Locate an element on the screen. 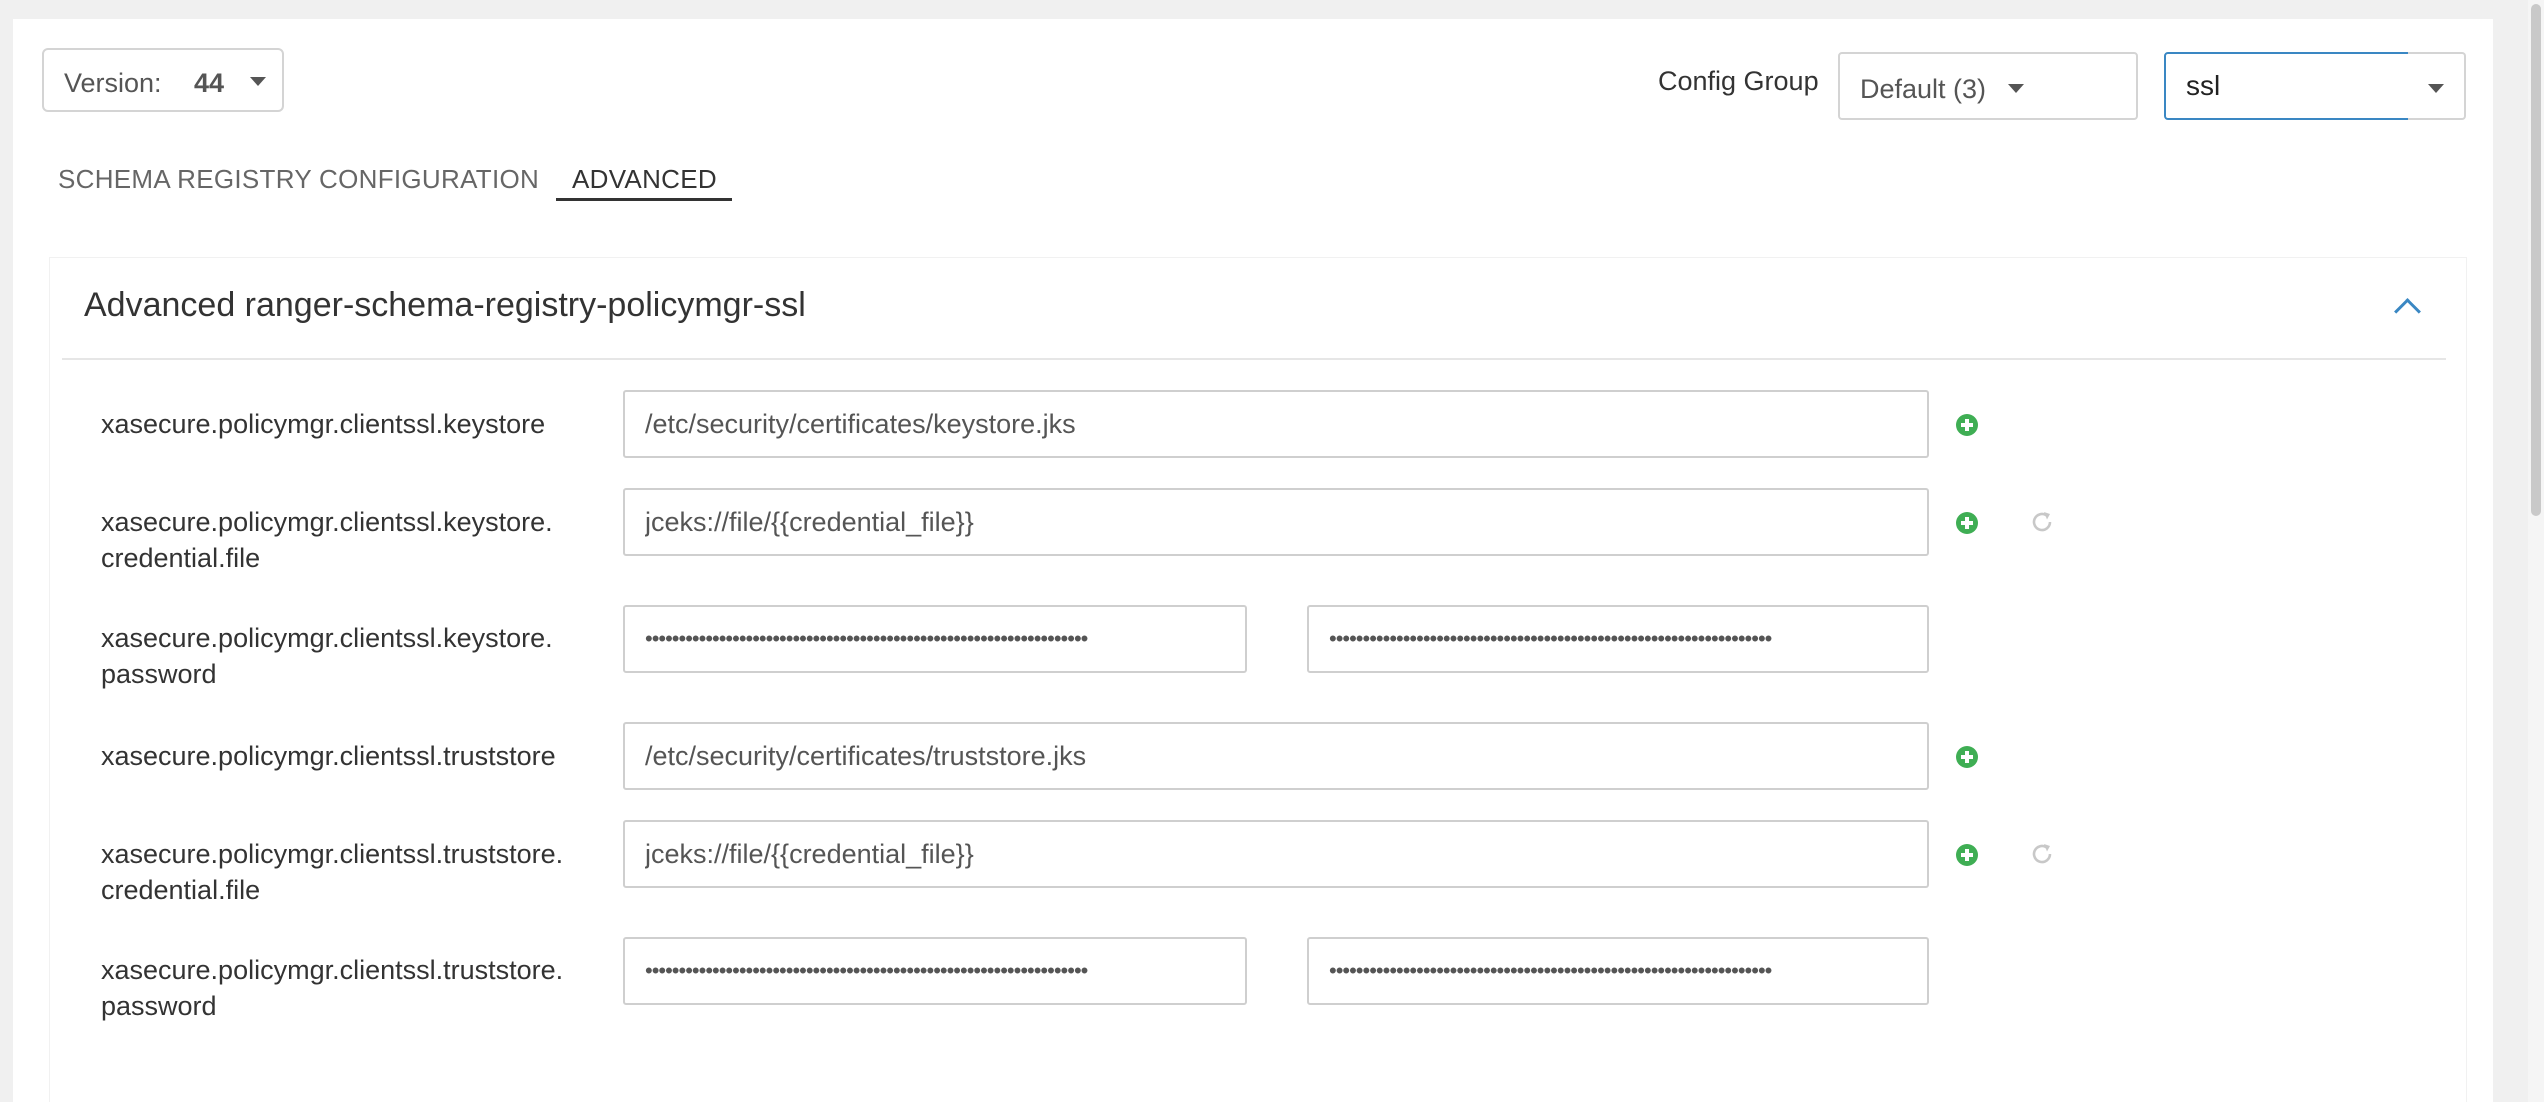  scrollbar-track is located at coordinates (2536, 551).